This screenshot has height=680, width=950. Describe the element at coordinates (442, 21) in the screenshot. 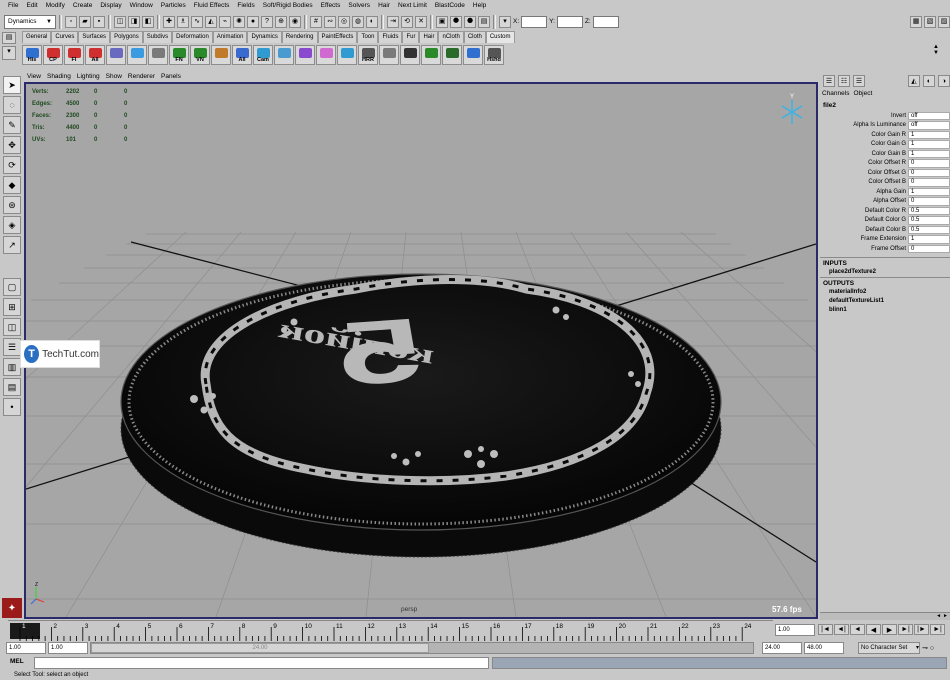

I see `render-view-icon: ▣` at that location.